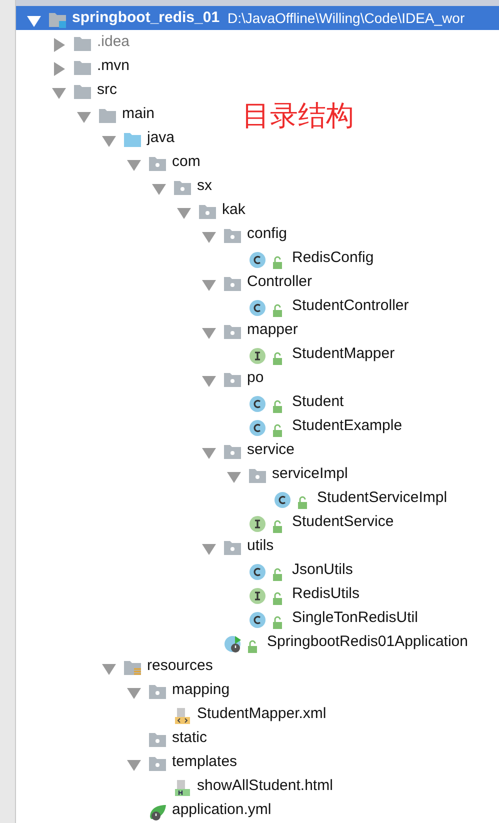  I want to click on tree-label: StudentService, so click(343, 522).